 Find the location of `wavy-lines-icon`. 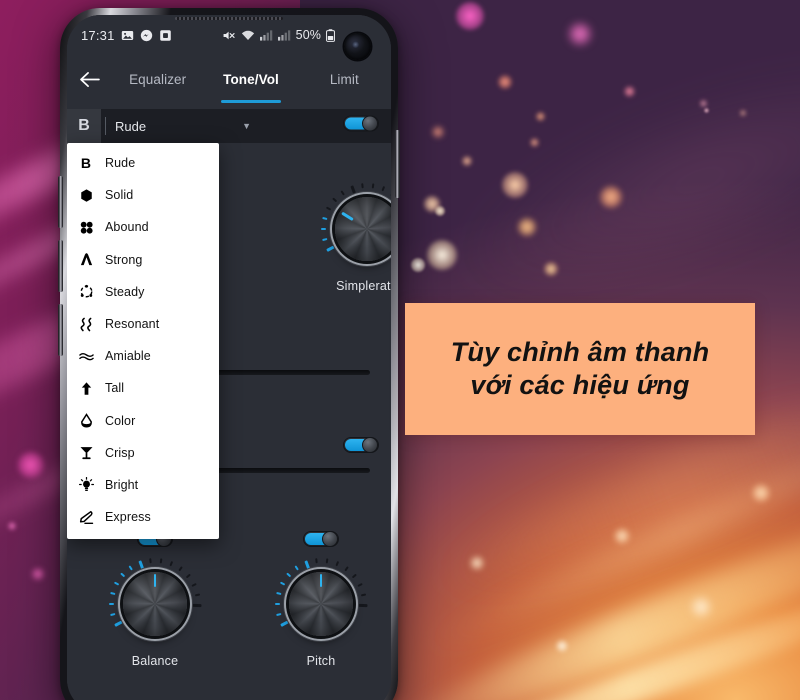

wavy-lines-icon is located at coordinates (92, 356).